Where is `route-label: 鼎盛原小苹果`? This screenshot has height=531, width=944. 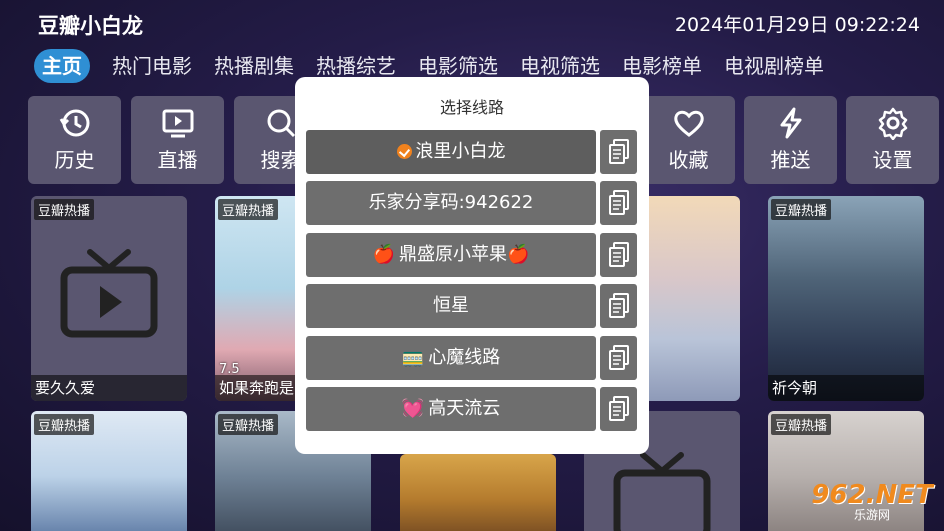 route-label: 鼎盛原小苹果 is located at coordinates (453, 254).